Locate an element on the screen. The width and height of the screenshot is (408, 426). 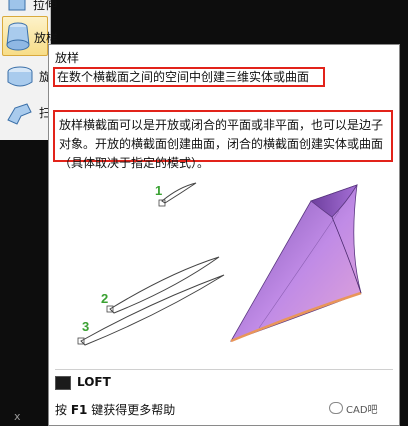
revolve-button: 旋 is located at coordinates (27, 75).